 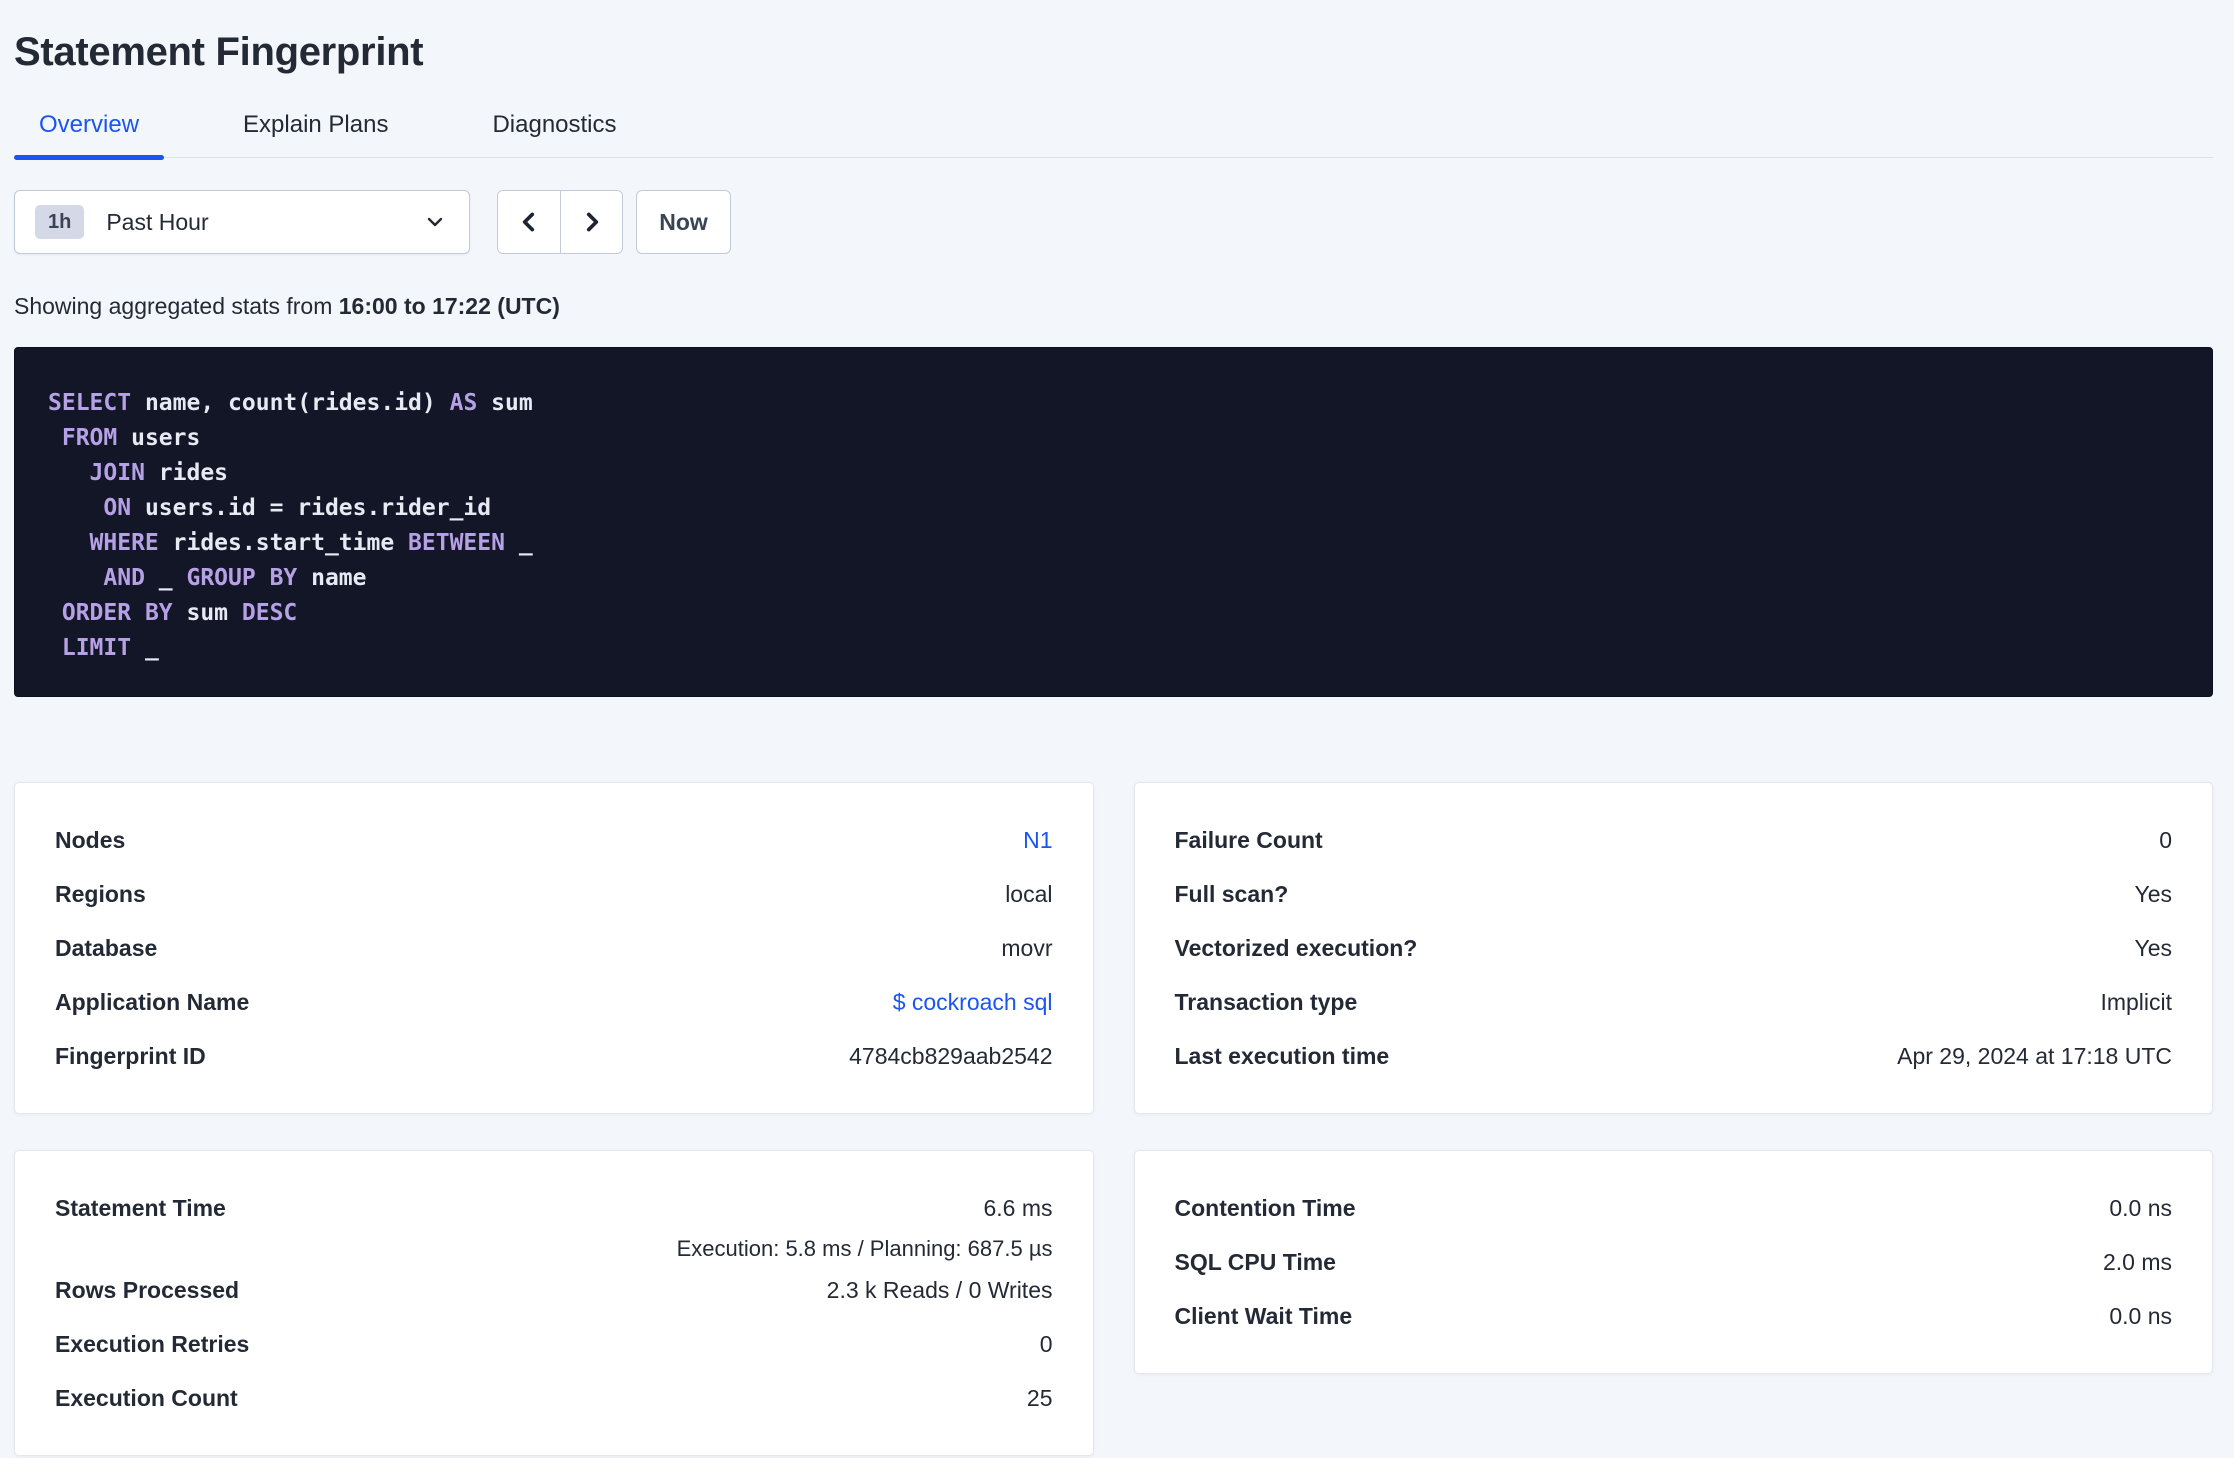 What do you see at coordinates (290, 403) in the screenshot?
I see `sql-line: SELECT name, count(rides.id) AS sum` at bounding box center [290, 403].